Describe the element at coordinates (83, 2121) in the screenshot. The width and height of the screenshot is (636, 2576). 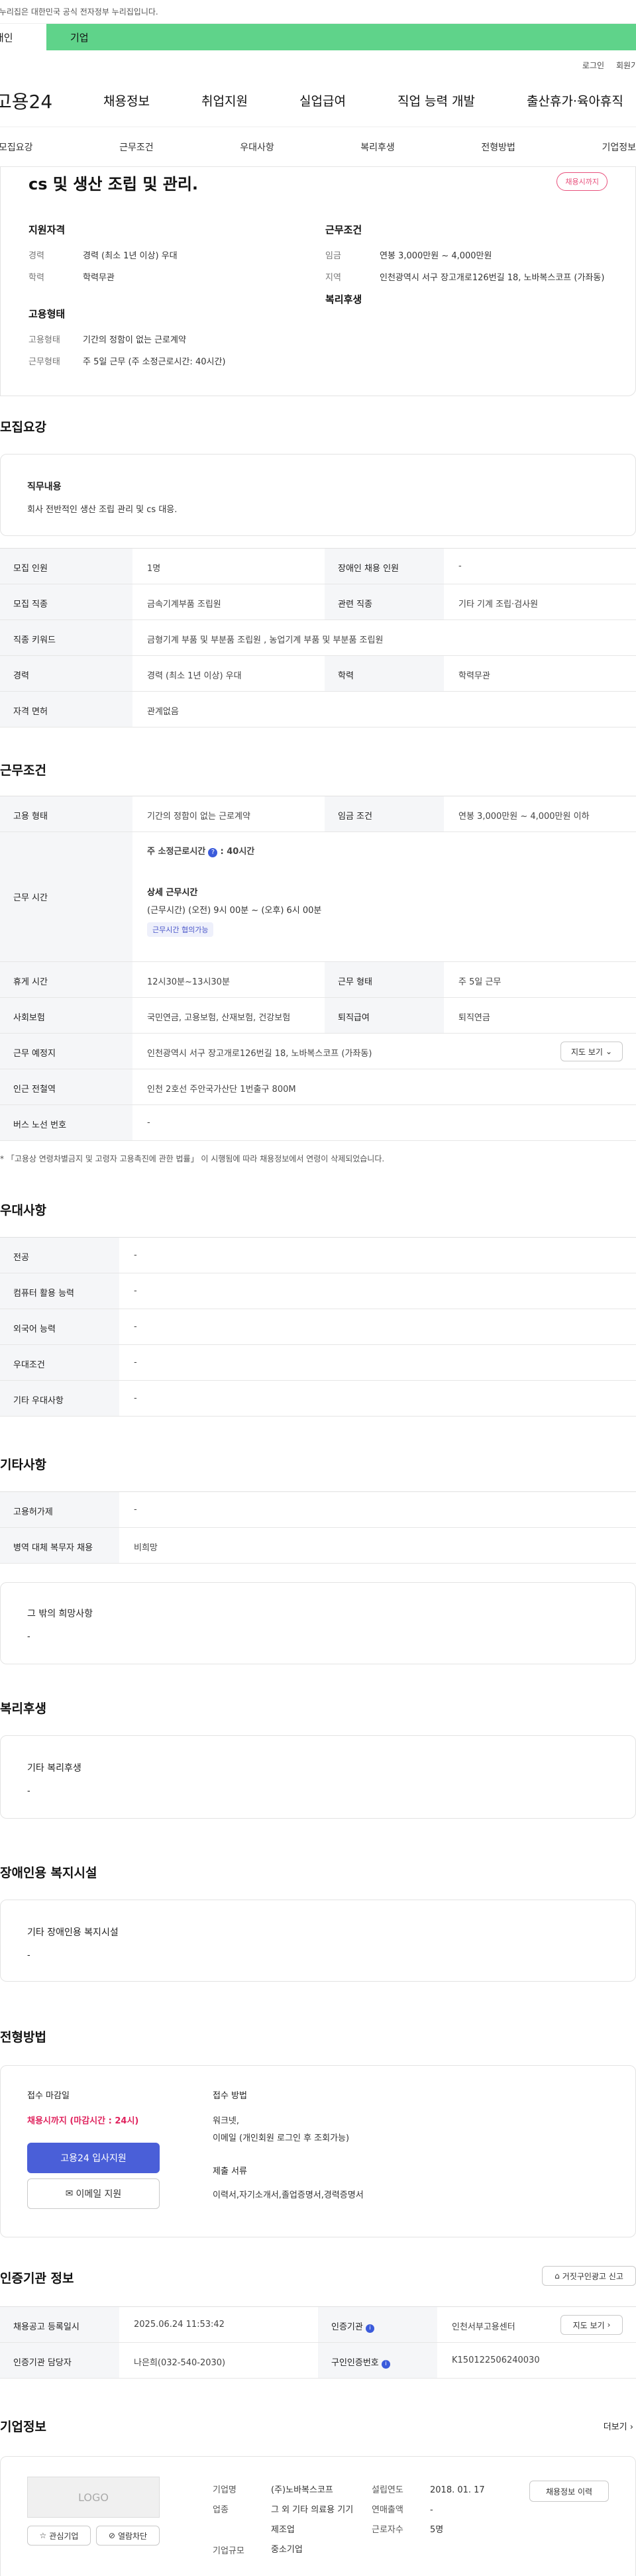
I see `deadline-value: 채용시까지 (마감시간 : 24시)` at that location.